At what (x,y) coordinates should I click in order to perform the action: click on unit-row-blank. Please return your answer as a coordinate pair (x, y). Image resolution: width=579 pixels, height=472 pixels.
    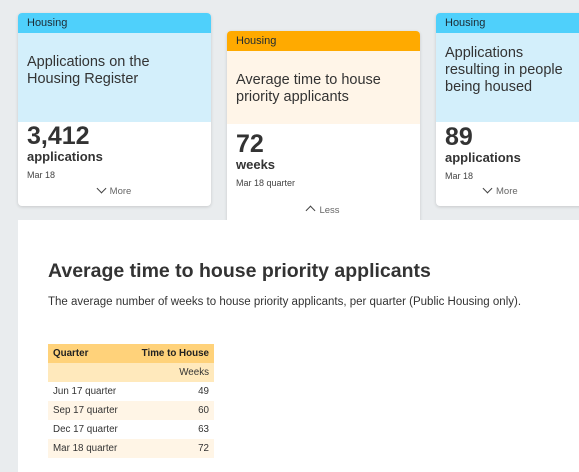
    Looking at the image, I should click on (89, 372).